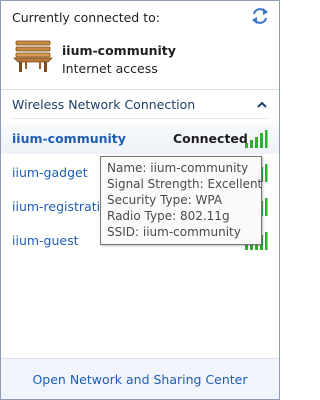 This screenshot has height=400, width=320. What do you see at coordinates (86, 17) in the screenshot?
I see `currently-connected-label: Currently connected to:` at bounding box center [86, 17].